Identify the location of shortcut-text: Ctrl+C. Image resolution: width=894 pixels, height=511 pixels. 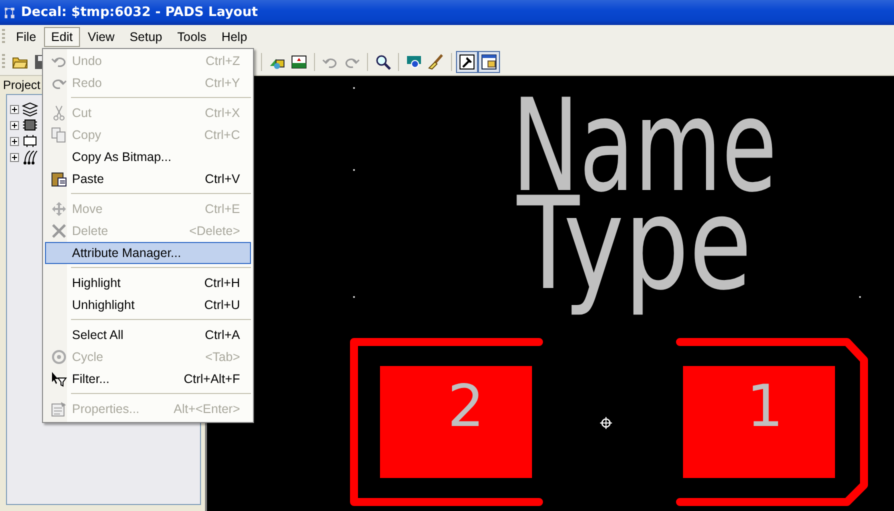
(222, 135).